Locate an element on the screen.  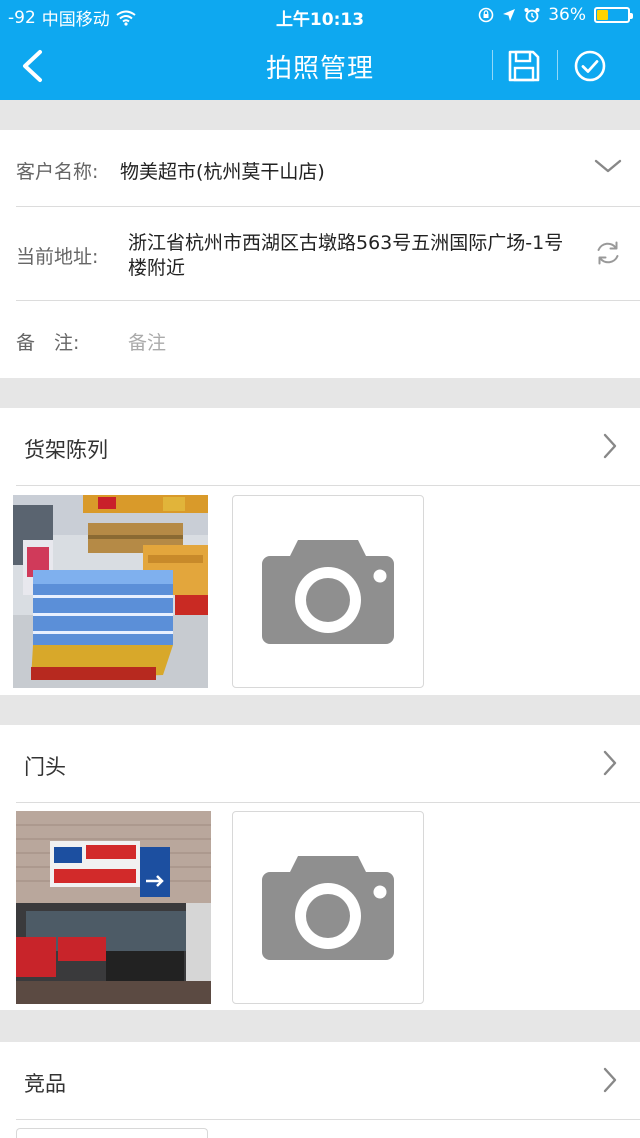
floppy-disk-icon is located at coordinates (524, 66).